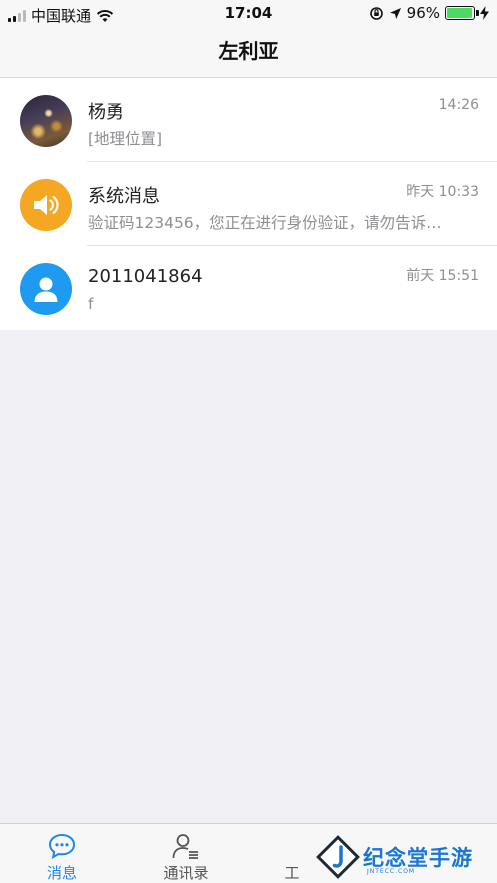  Describe the element at coordinates (442, 276) in the screenshot. I see `conversation-time: 前天 15:51` at that location.